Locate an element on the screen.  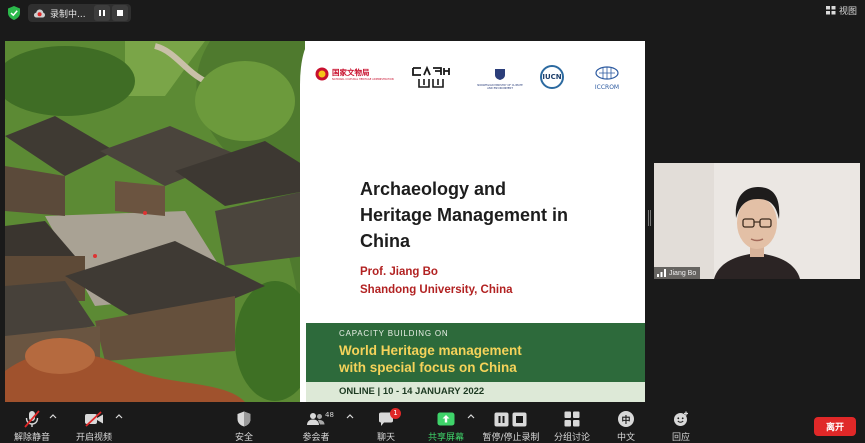
national-emblem-icon is located at coordinates (322, 74).